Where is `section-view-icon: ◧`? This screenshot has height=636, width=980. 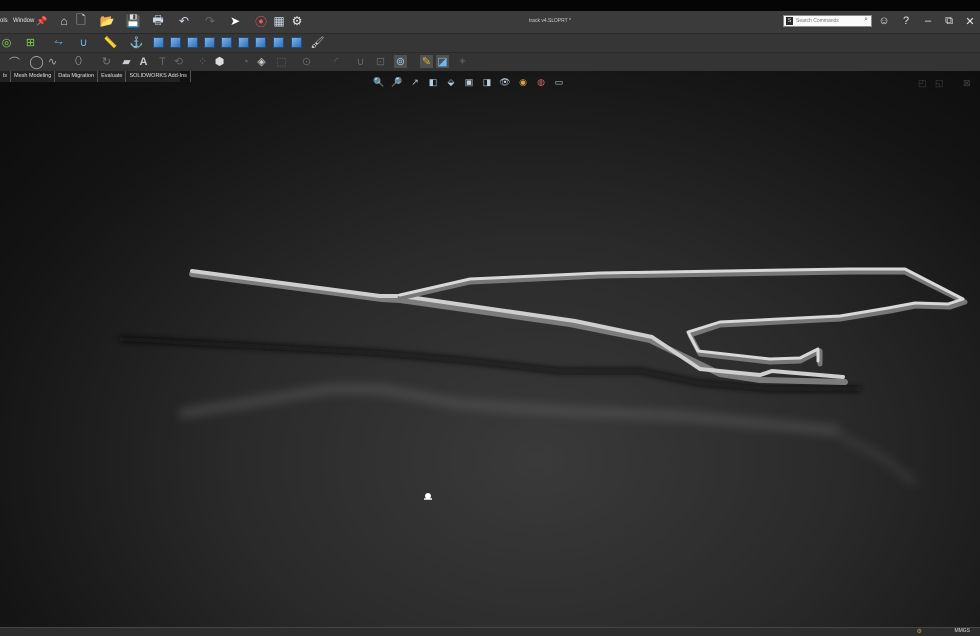 section-view-icon: ◧ is located at coordinates (433, 82).